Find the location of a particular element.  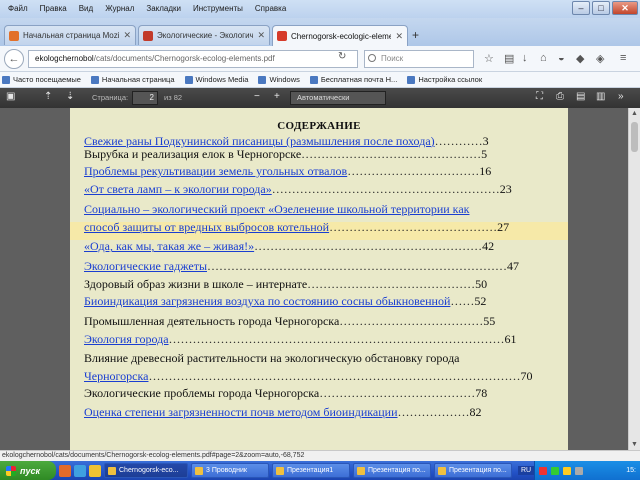

toc-entry-title: Черногорска is located at coordinates (116, 376).